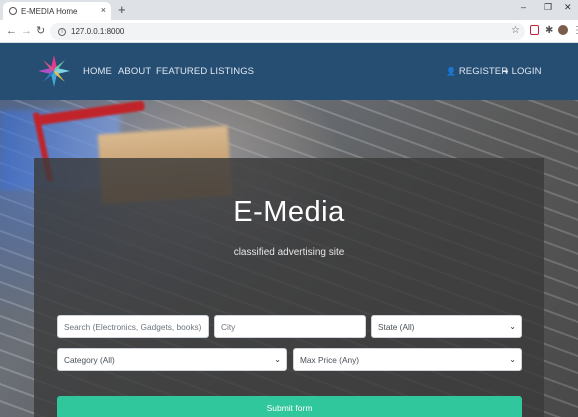 The height and width of the screenshot is (417, 578). What do you see at coordinates (228, 326) in the screenshot?
I see `city-placeholder: City` at bounding box center [228, 326].